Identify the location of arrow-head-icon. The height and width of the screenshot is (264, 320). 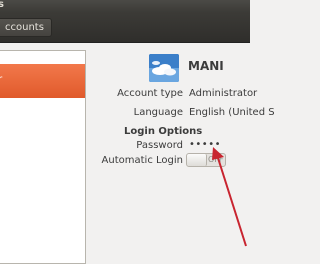
(218, 153).